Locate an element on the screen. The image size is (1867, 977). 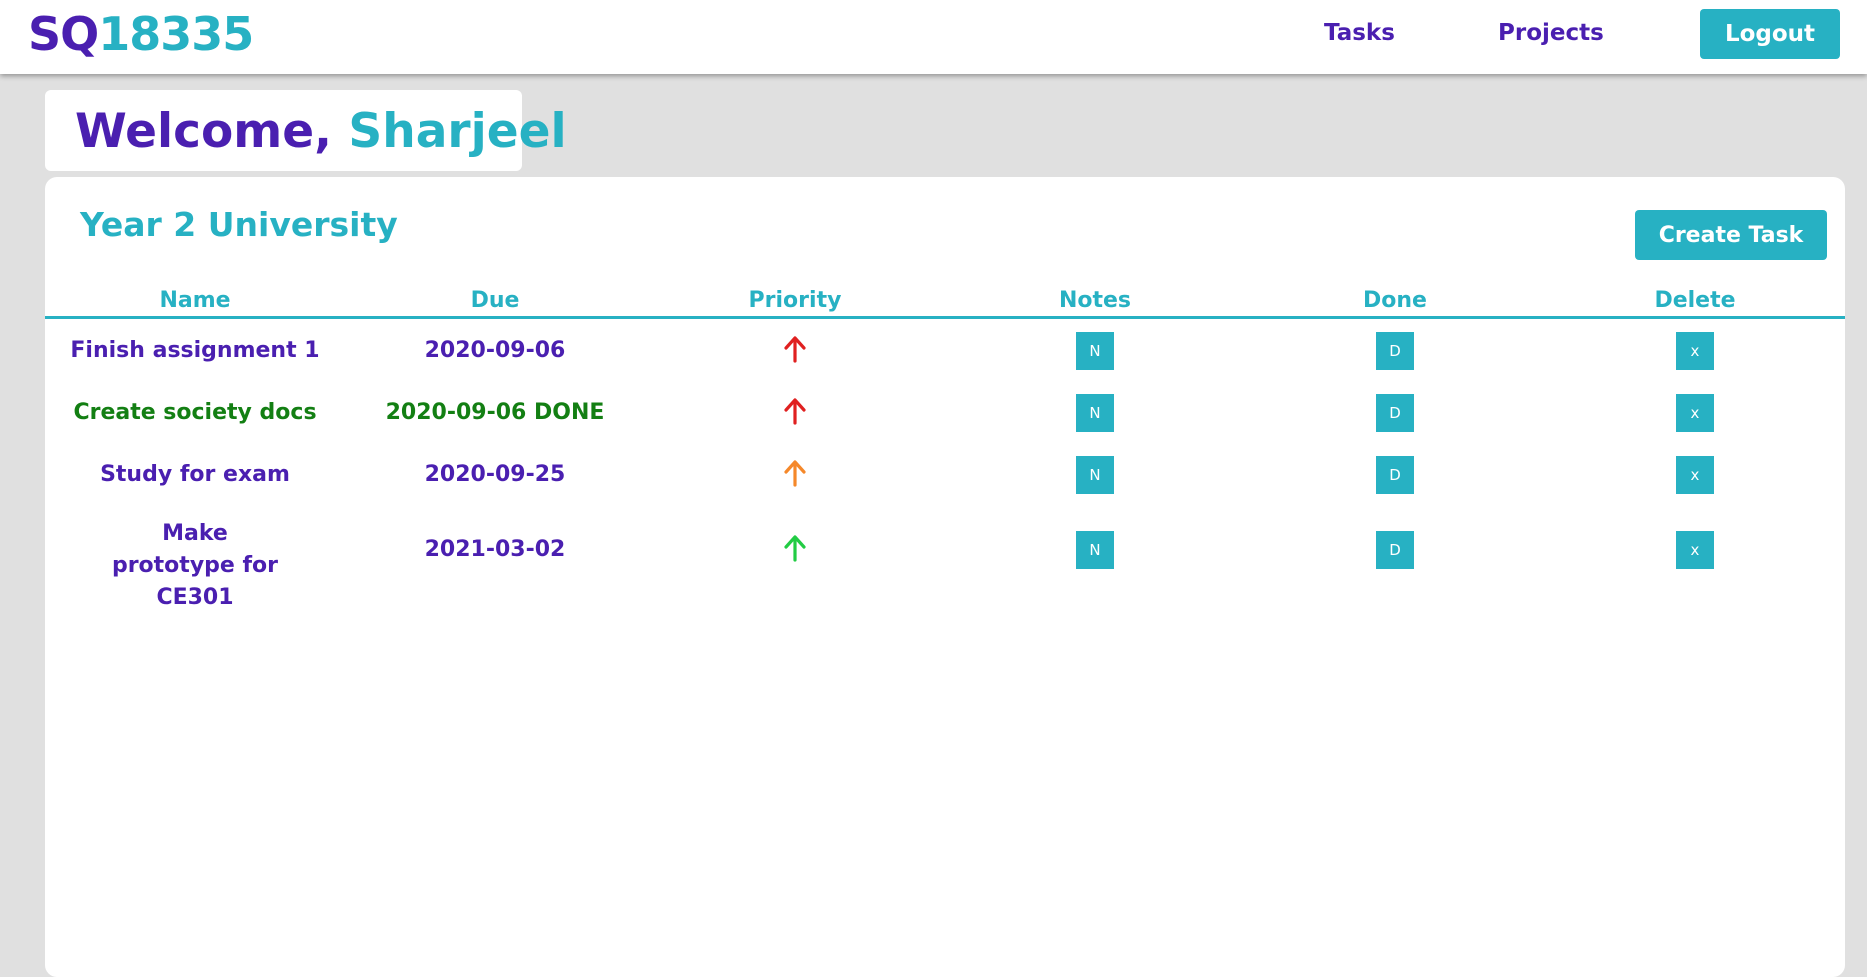
brand-logo: SQ18335 is located at coordinates (141, 34).